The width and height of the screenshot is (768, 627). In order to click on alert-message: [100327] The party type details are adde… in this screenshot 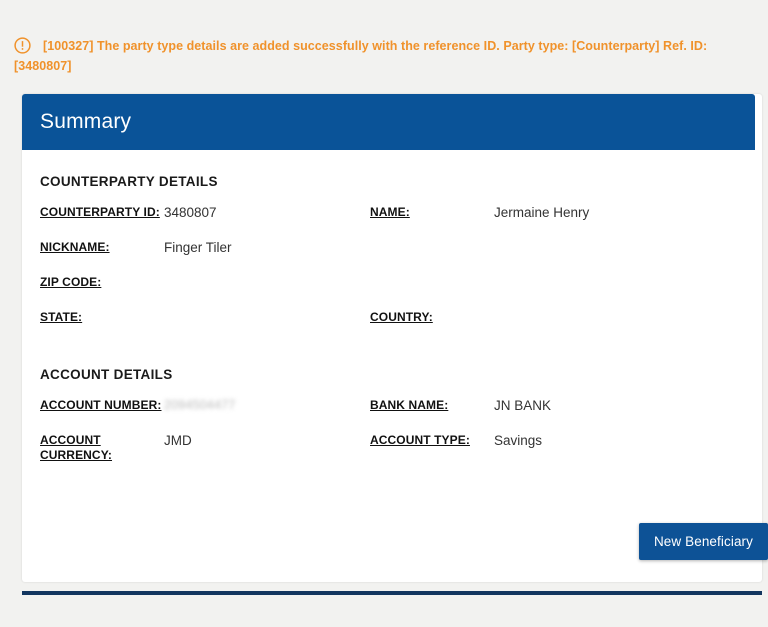, I will do `click(361, 56)`.